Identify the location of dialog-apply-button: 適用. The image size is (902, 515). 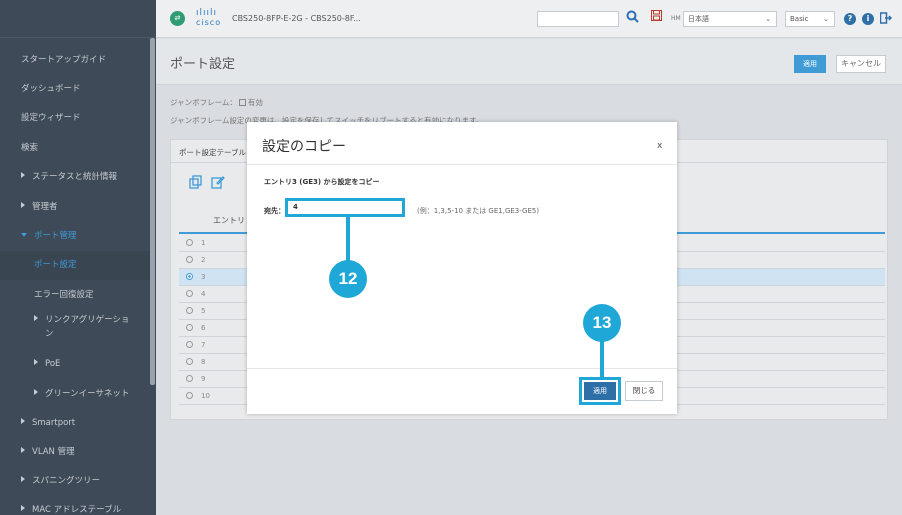
(600, 391).